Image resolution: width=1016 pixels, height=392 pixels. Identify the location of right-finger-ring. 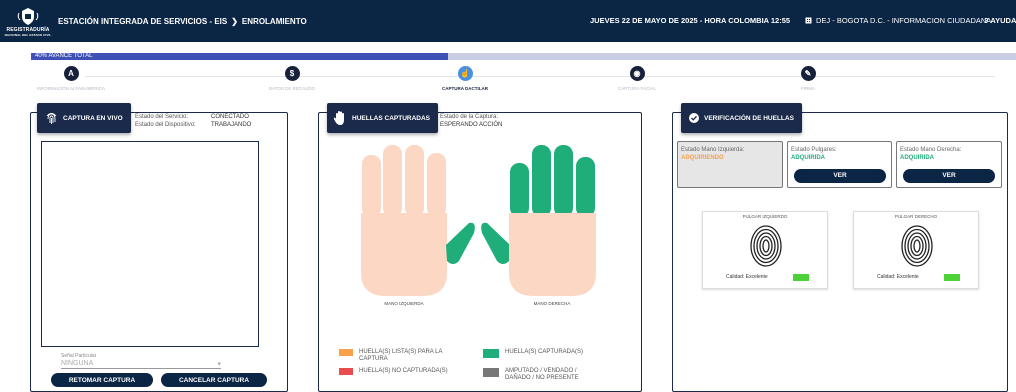
(563, 181).